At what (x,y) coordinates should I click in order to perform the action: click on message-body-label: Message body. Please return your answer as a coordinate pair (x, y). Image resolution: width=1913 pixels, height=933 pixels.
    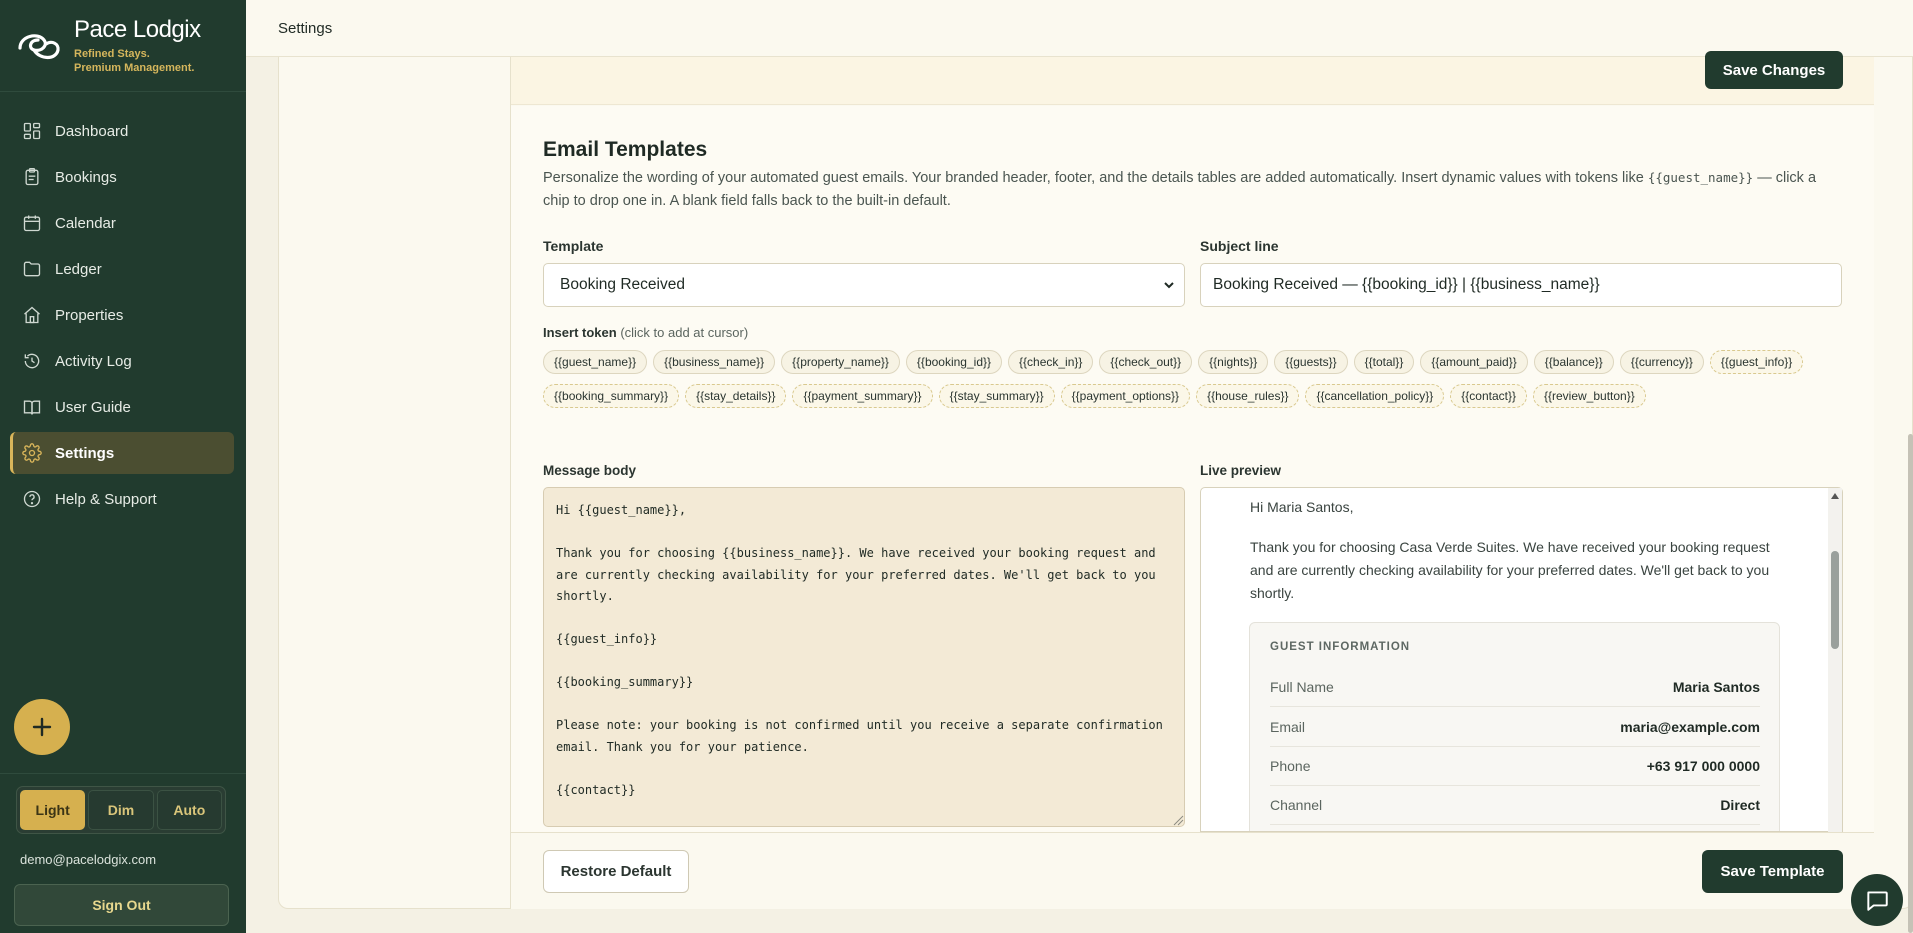
    Looking at the image, I should click on (590, 470).